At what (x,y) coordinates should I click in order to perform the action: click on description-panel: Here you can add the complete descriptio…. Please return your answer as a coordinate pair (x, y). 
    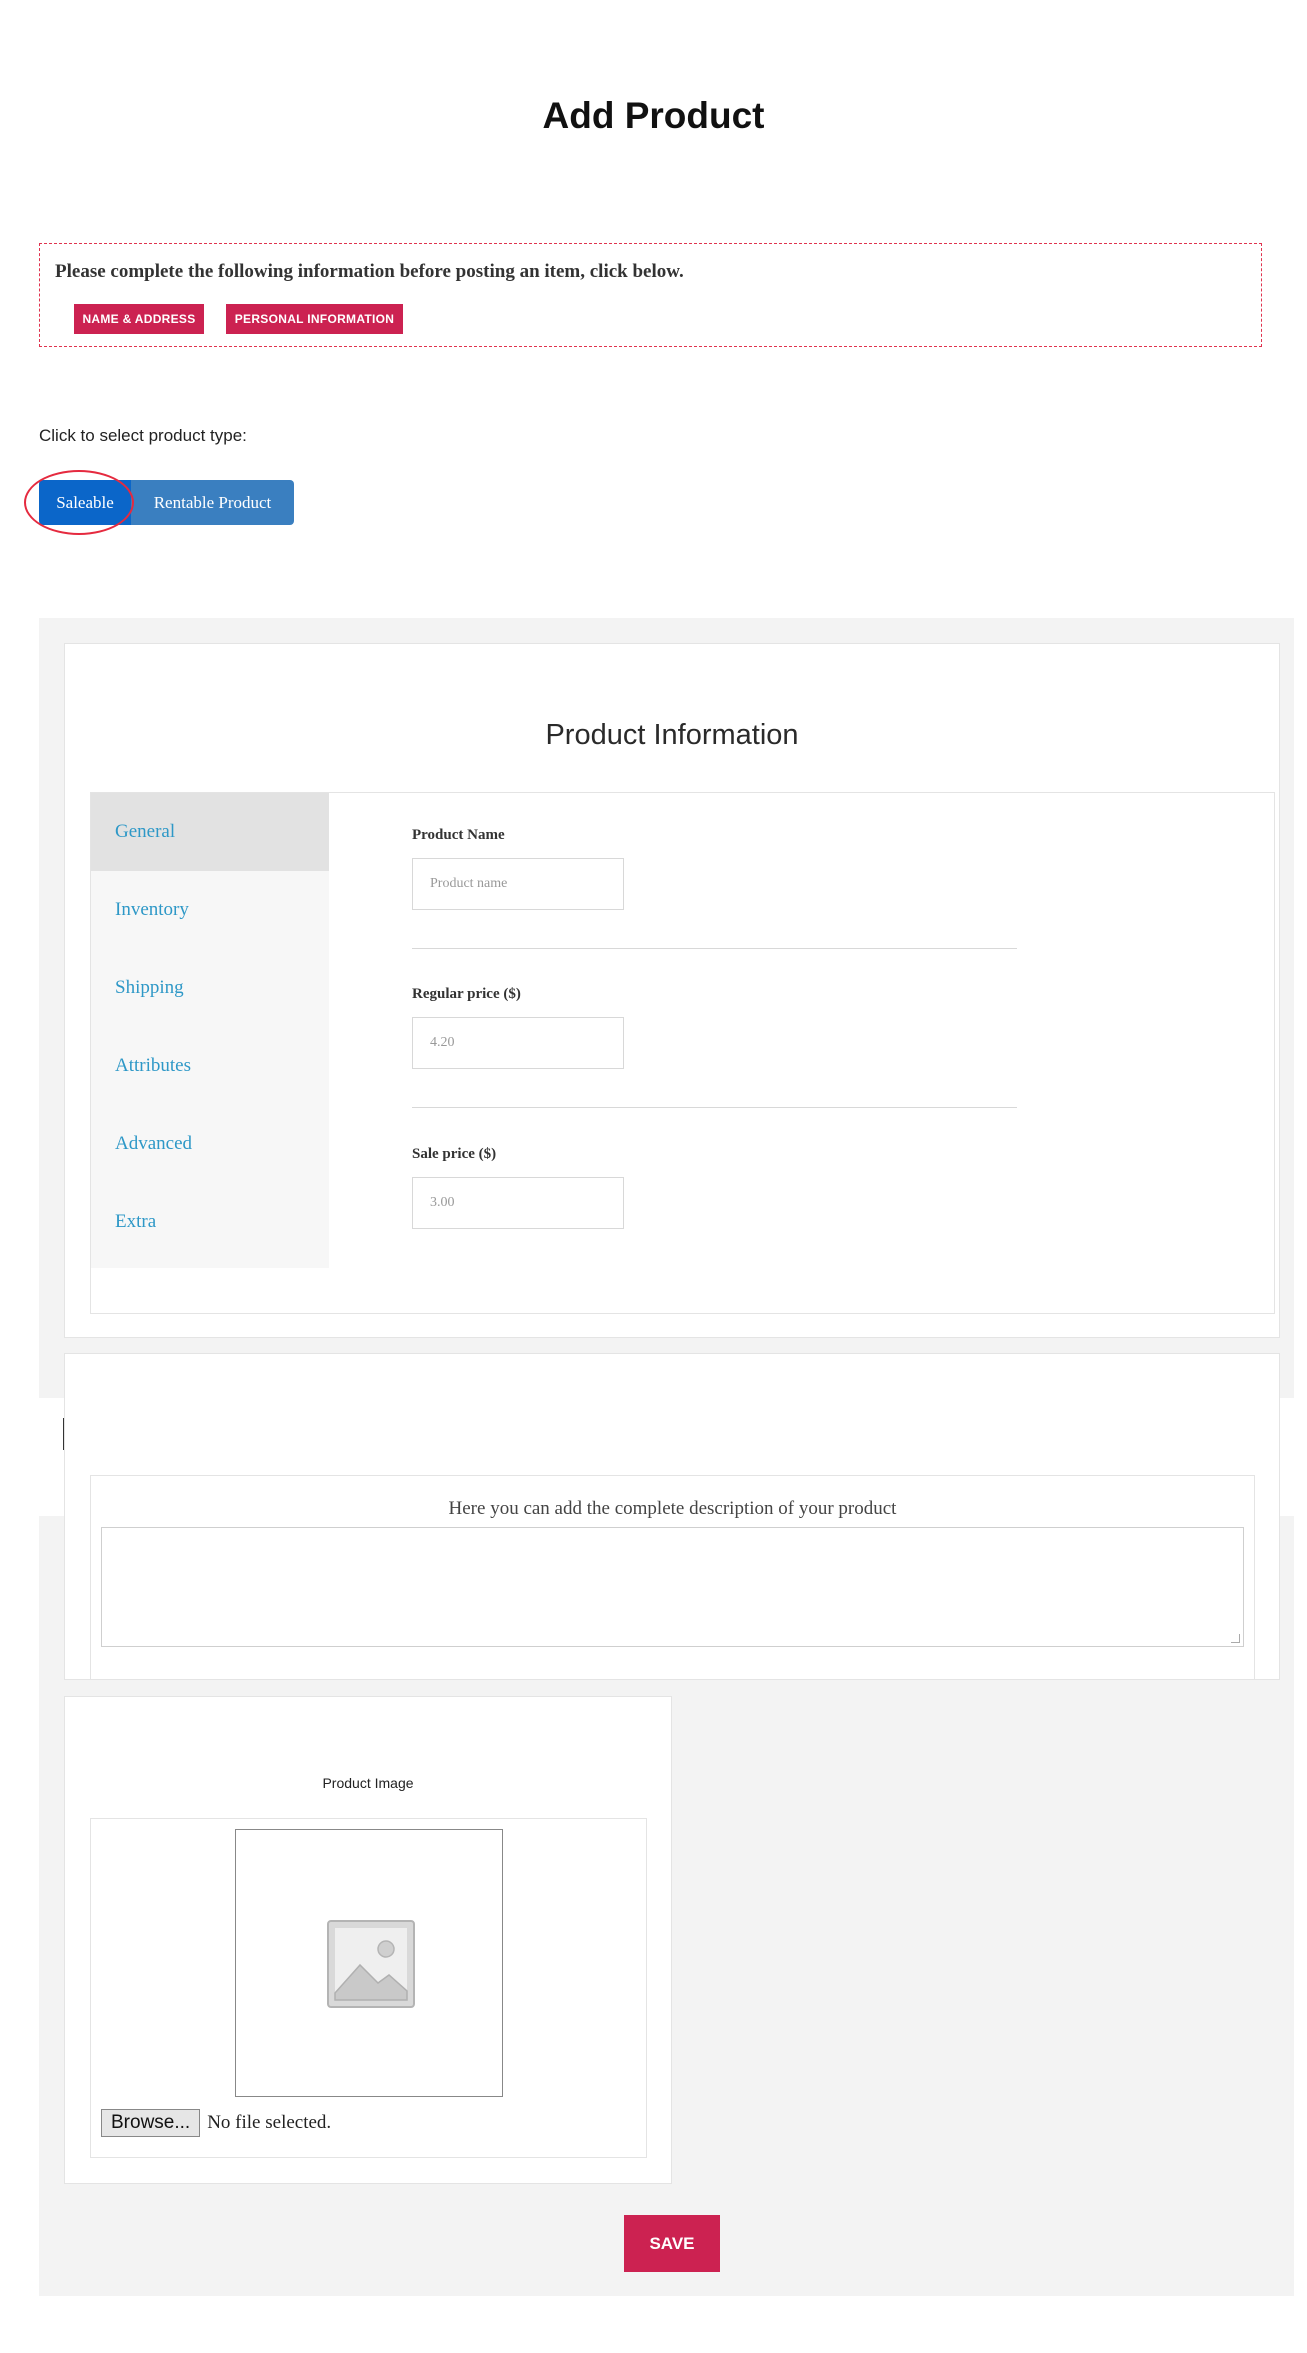
    Looking at the image, I should click on (672, 1577).